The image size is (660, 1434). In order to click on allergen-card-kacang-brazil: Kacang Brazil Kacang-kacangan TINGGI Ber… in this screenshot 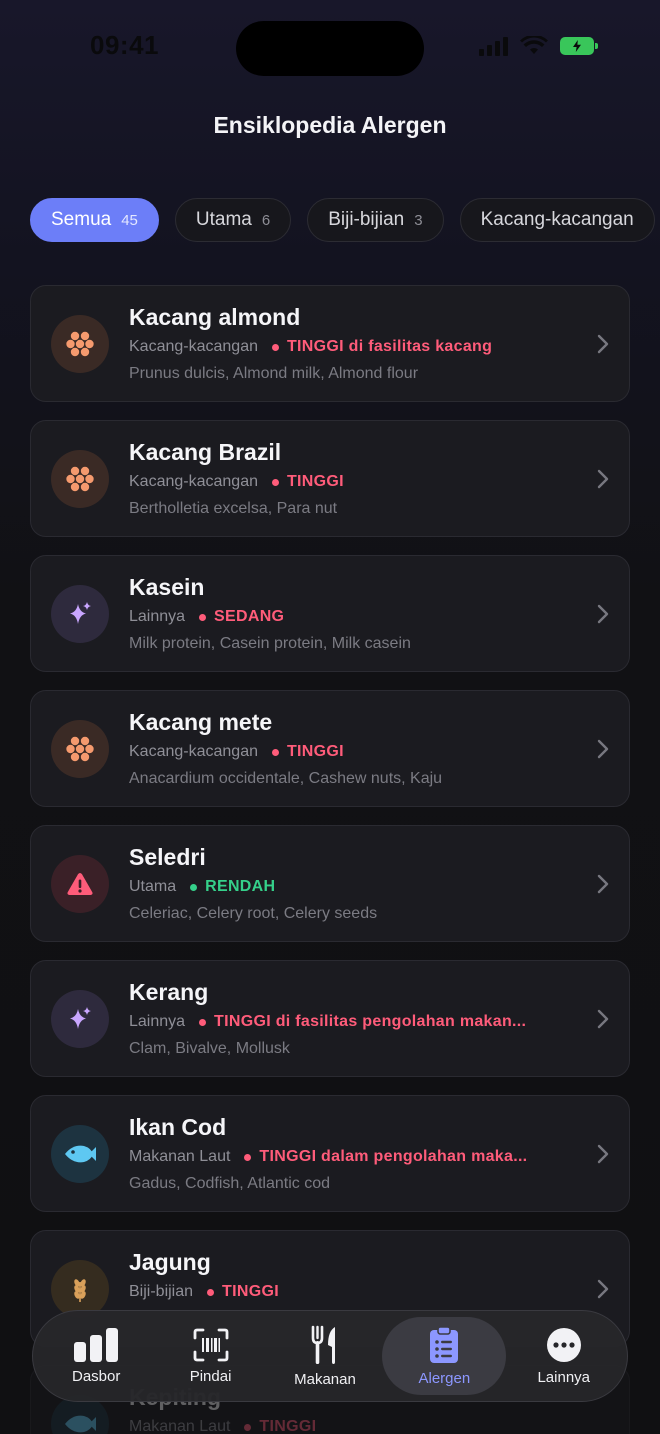, I will do `click(330, 478)`.